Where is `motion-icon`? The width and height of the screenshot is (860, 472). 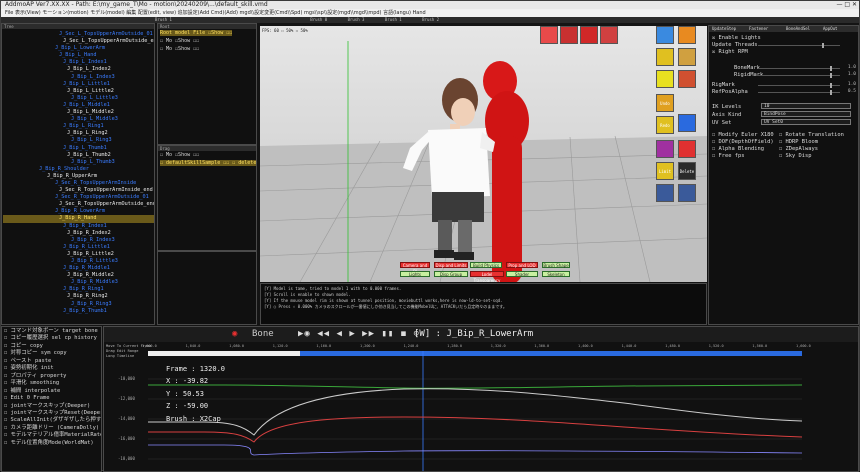 motion-icon is located at coordinates (665, 149).